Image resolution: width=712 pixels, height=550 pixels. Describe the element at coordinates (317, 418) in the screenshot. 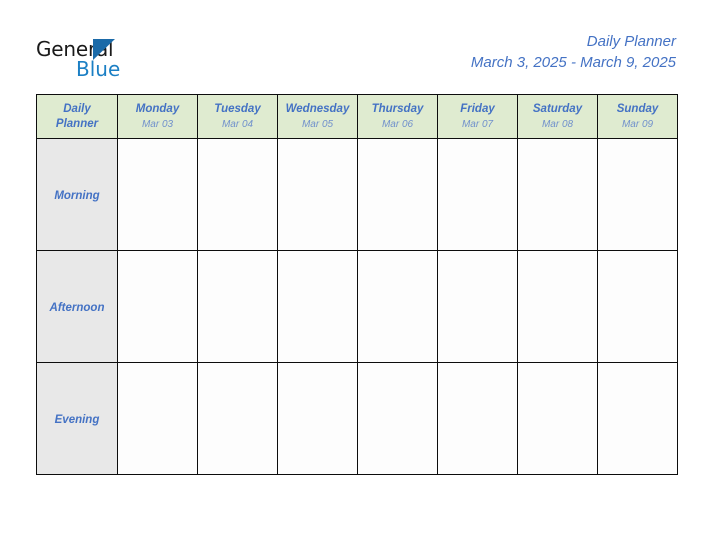

I see `slot-evening-wednesday` at that location.